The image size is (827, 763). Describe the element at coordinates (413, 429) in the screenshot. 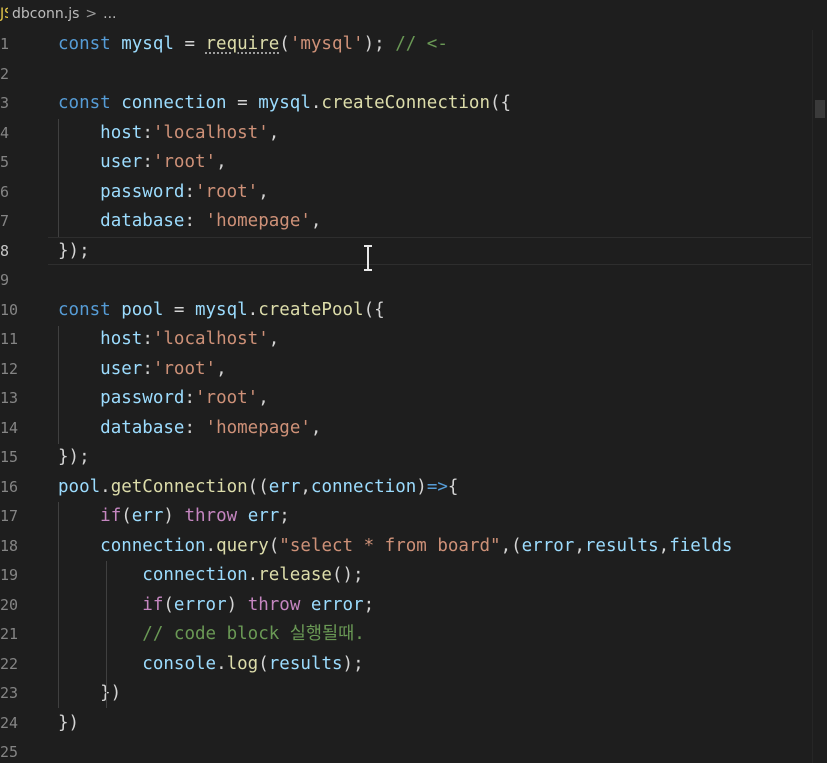

I see `code-line: 14 database: 'homepage',` at that location.